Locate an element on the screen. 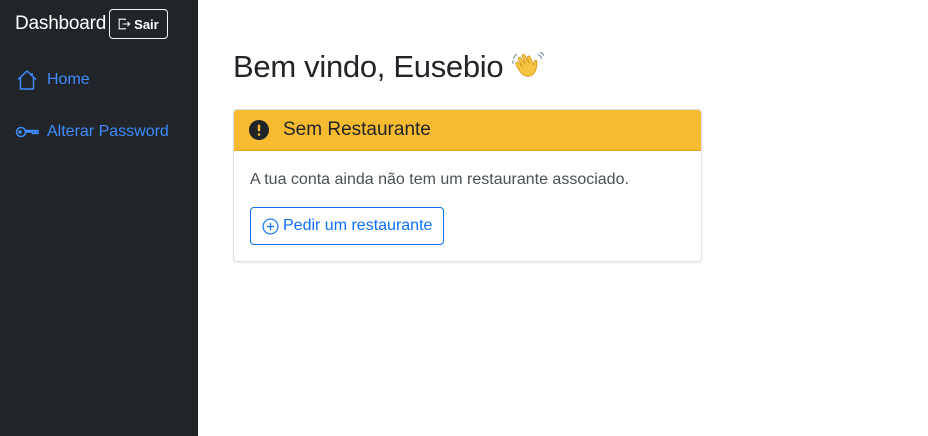 The width and height of the screenshot is (928, 436). sidebar-item-label: Alterar Password is located at coordinates (108, 131).